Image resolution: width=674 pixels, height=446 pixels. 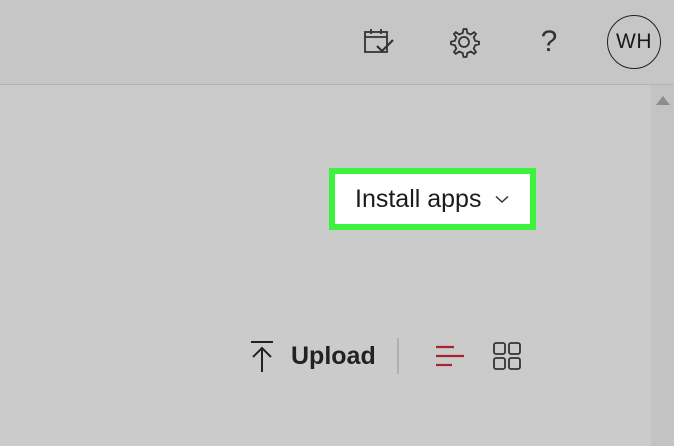 I want to click on install-apps-highlight: Install apps, so click(x=432, y=199).